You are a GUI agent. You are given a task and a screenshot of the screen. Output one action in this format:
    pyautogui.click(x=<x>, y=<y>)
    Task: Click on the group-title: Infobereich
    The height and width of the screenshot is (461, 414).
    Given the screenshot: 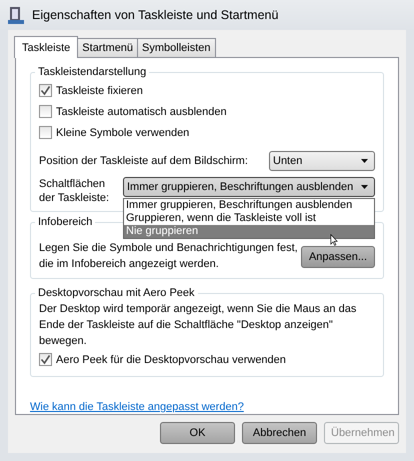 What is the action you would take?
    pyautogui.click(x=65, y=222)
    